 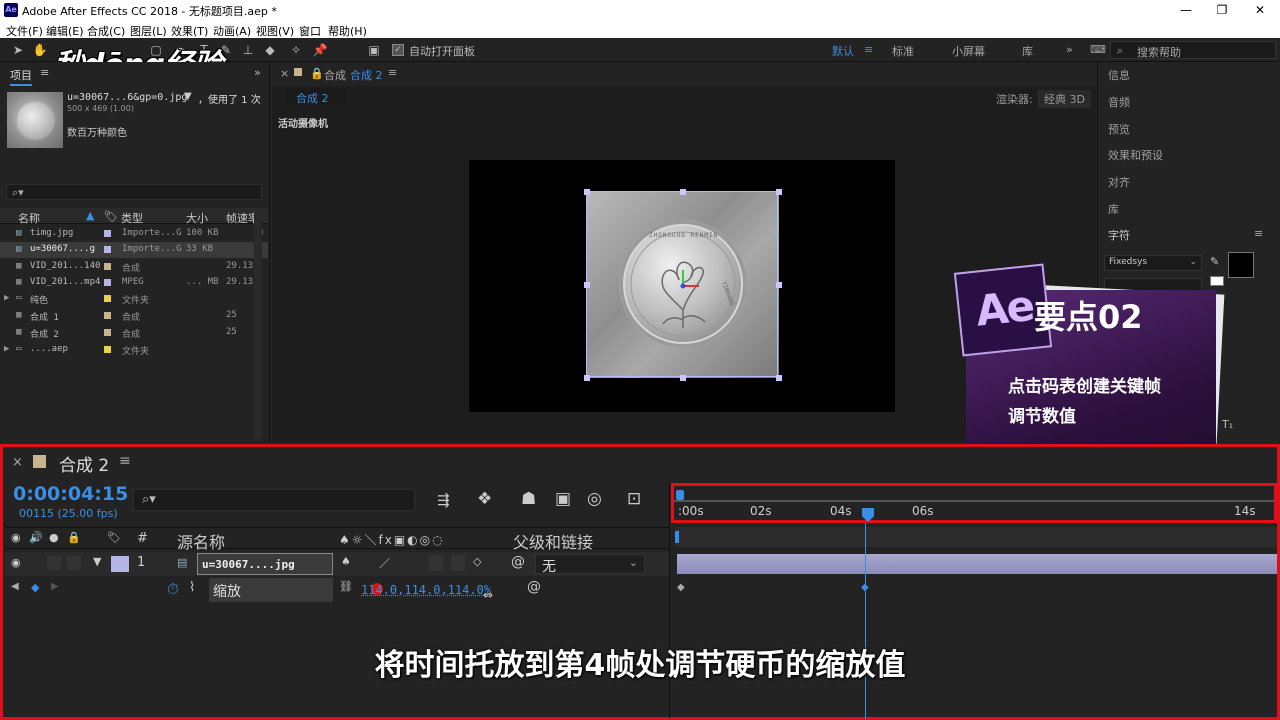 I want to click on switches-icons: ♠☼＼fx▣◐◎◌, so click(x=392, y=539).